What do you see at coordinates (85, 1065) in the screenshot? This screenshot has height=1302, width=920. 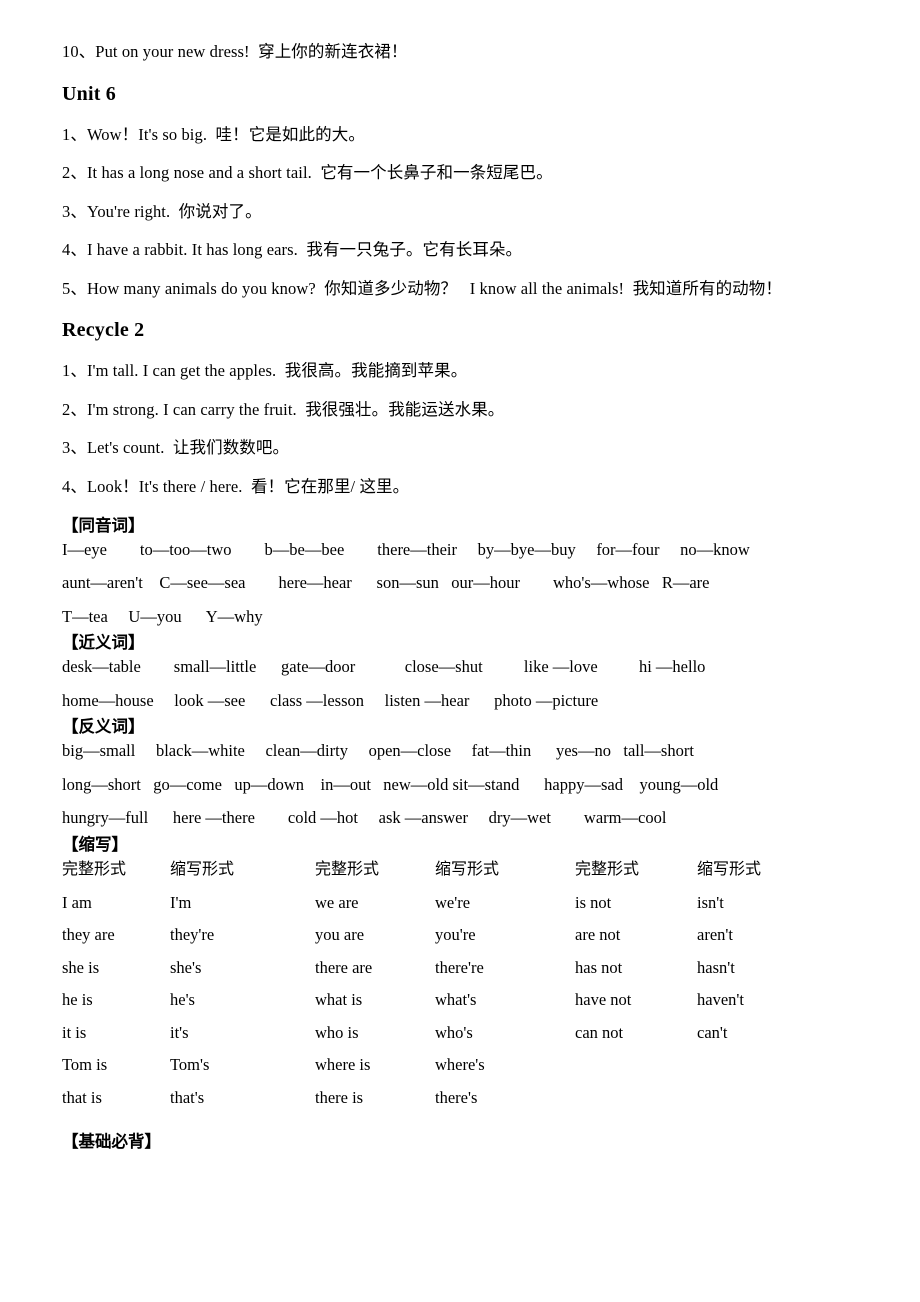 I see `full-form-cell: Tom is` at bounding box center [85, 1065].